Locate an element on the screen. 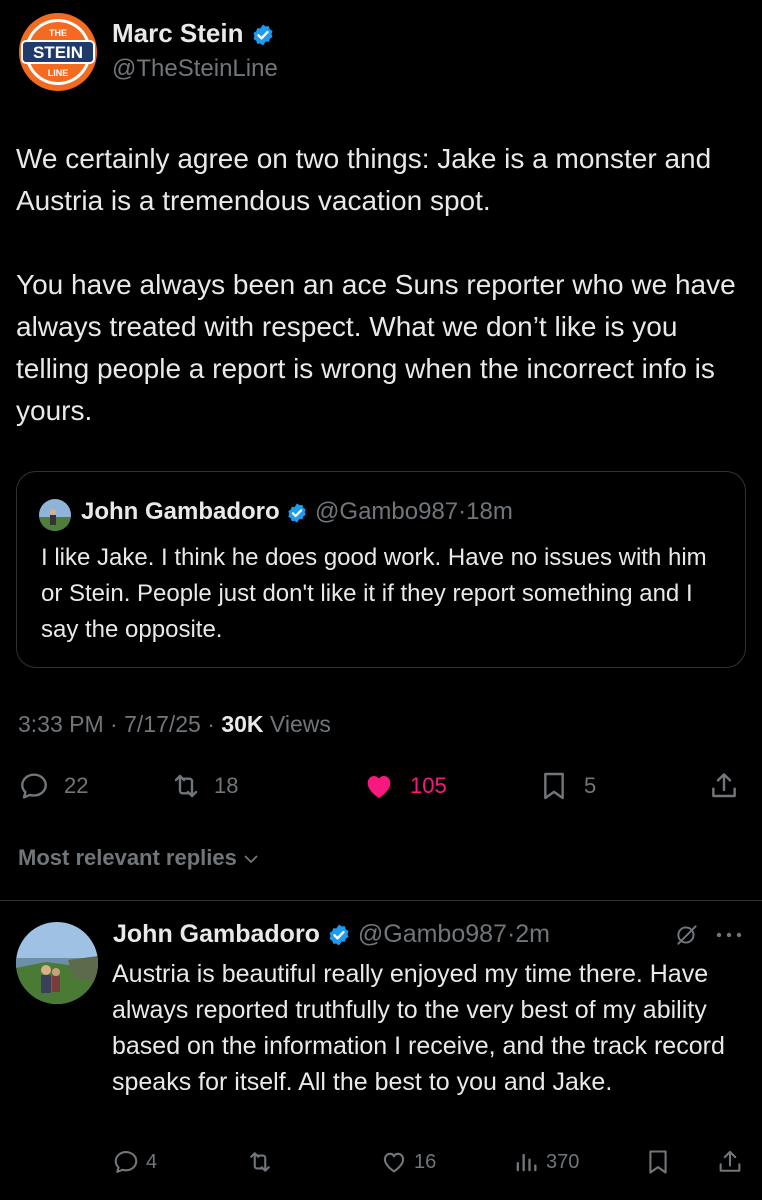  heart-filled-icon is located at coordinates (379, 787).